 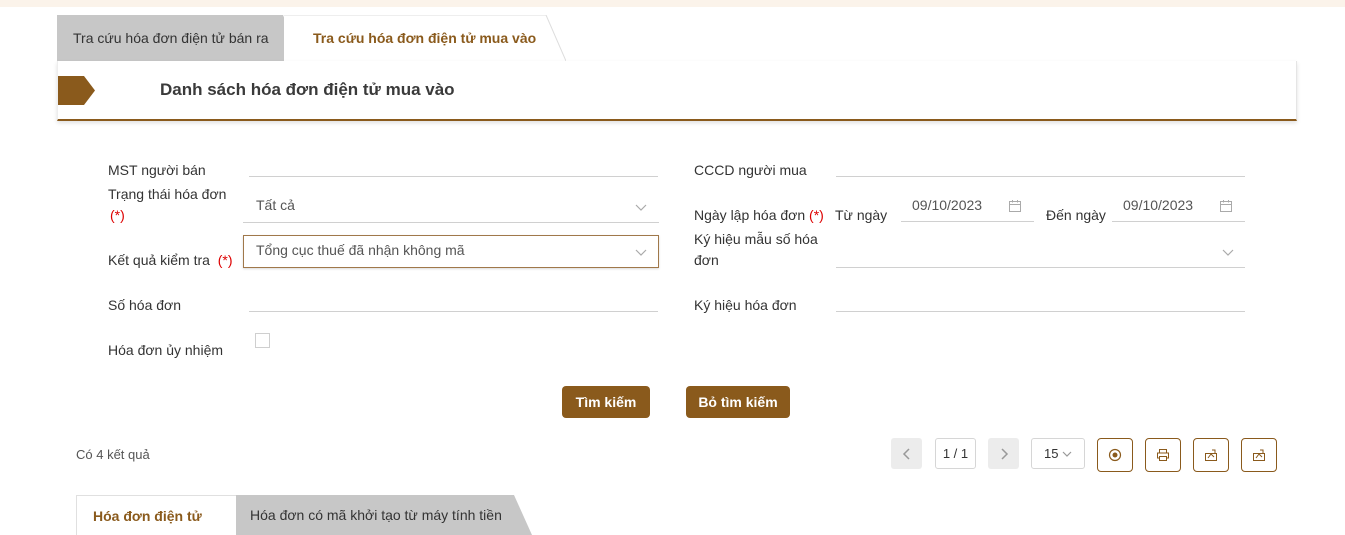 I want to click on check-result-label: Kết quả kiểm tra (*), so click(x=170, y=260).